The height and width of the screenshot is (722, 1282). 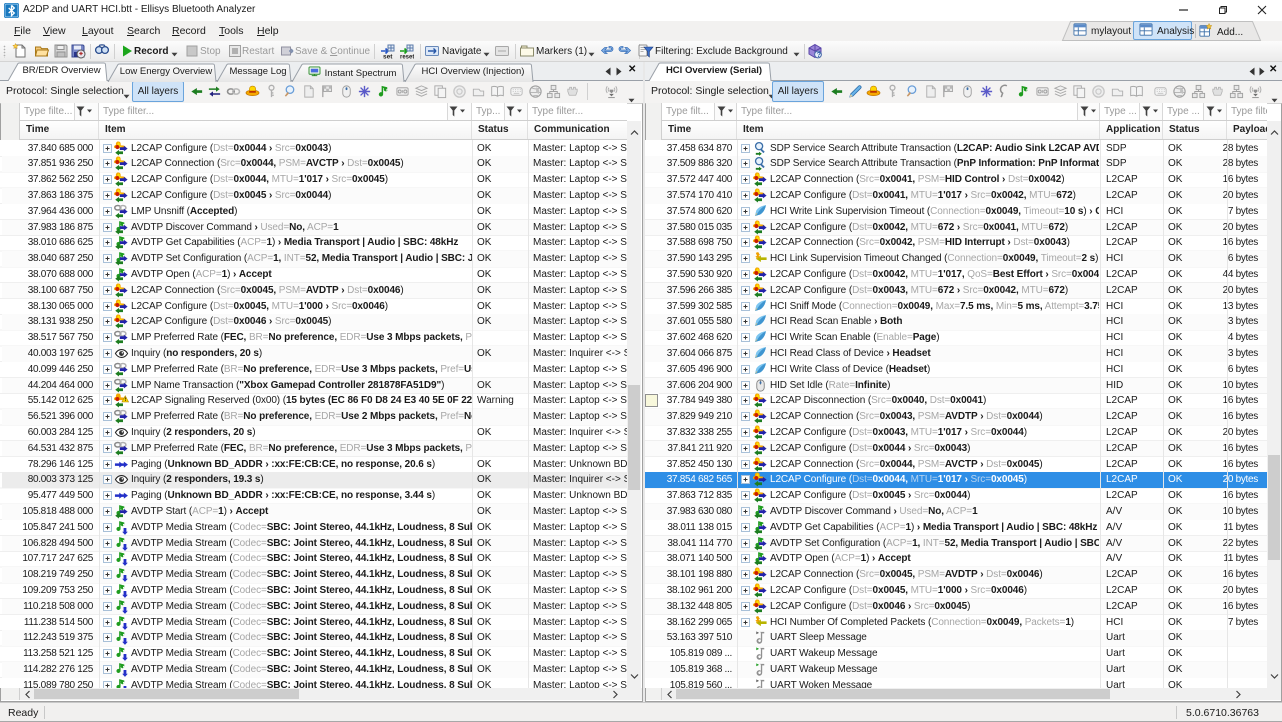 I want to click on svg-text: set, so click(x=388, y=57).